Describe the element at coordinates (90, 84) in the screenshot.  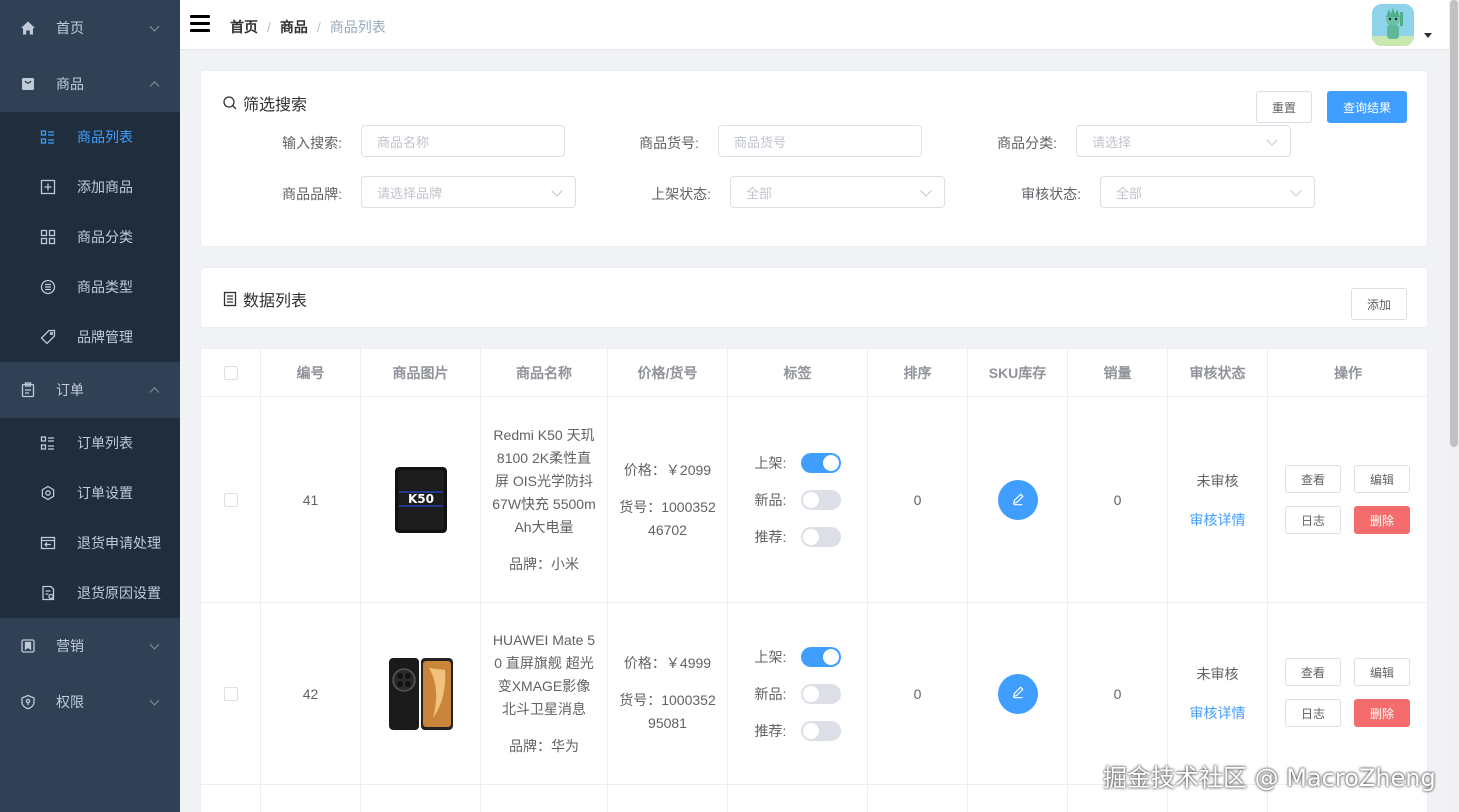
I see `menu-product: 商品` at that location.